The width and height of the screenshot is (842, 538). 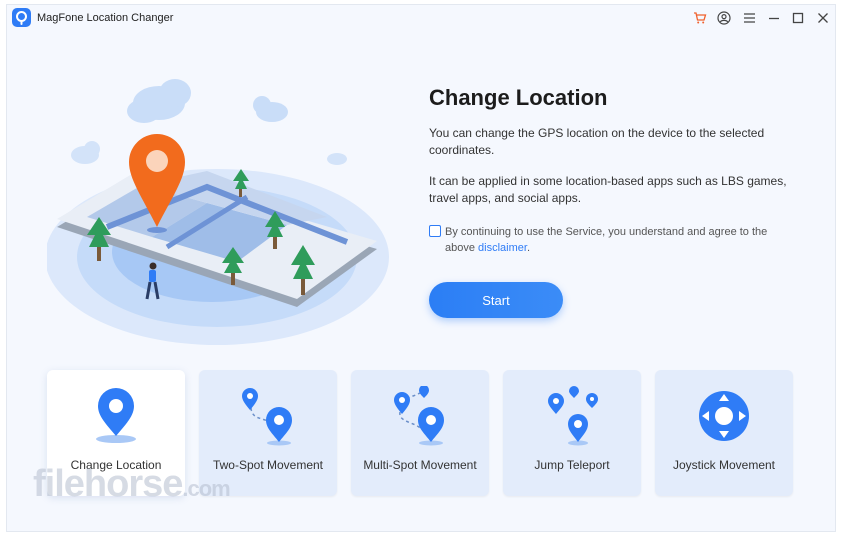 I want to click on cart-icon, so click(x=700, y=18).